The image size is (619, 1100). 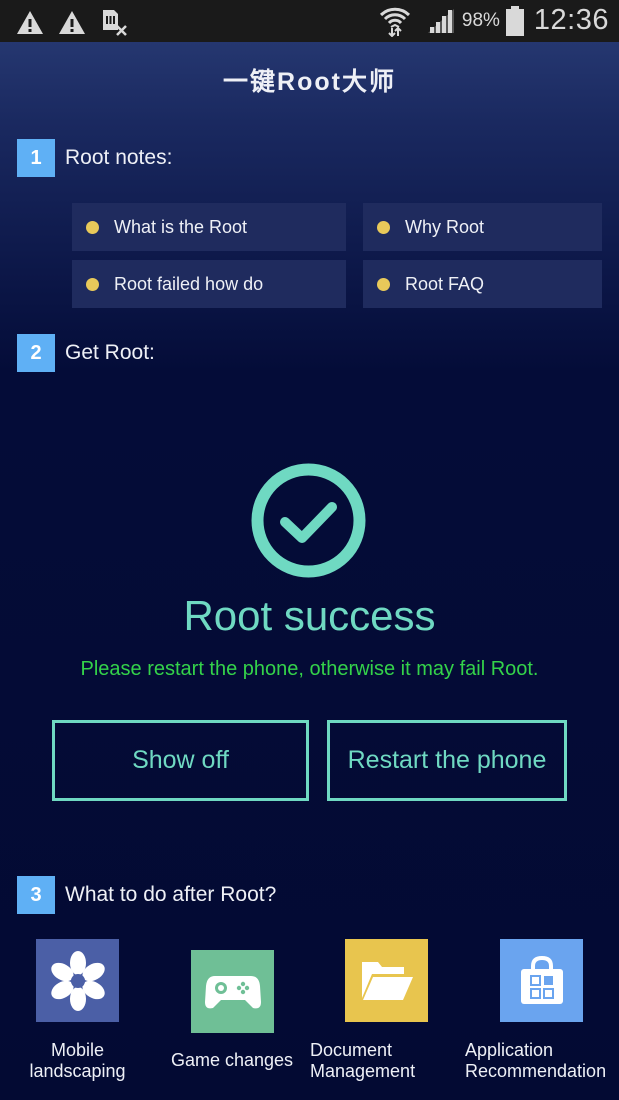 I want to click on section-number-badge: 2, so click(x=36, y=353).